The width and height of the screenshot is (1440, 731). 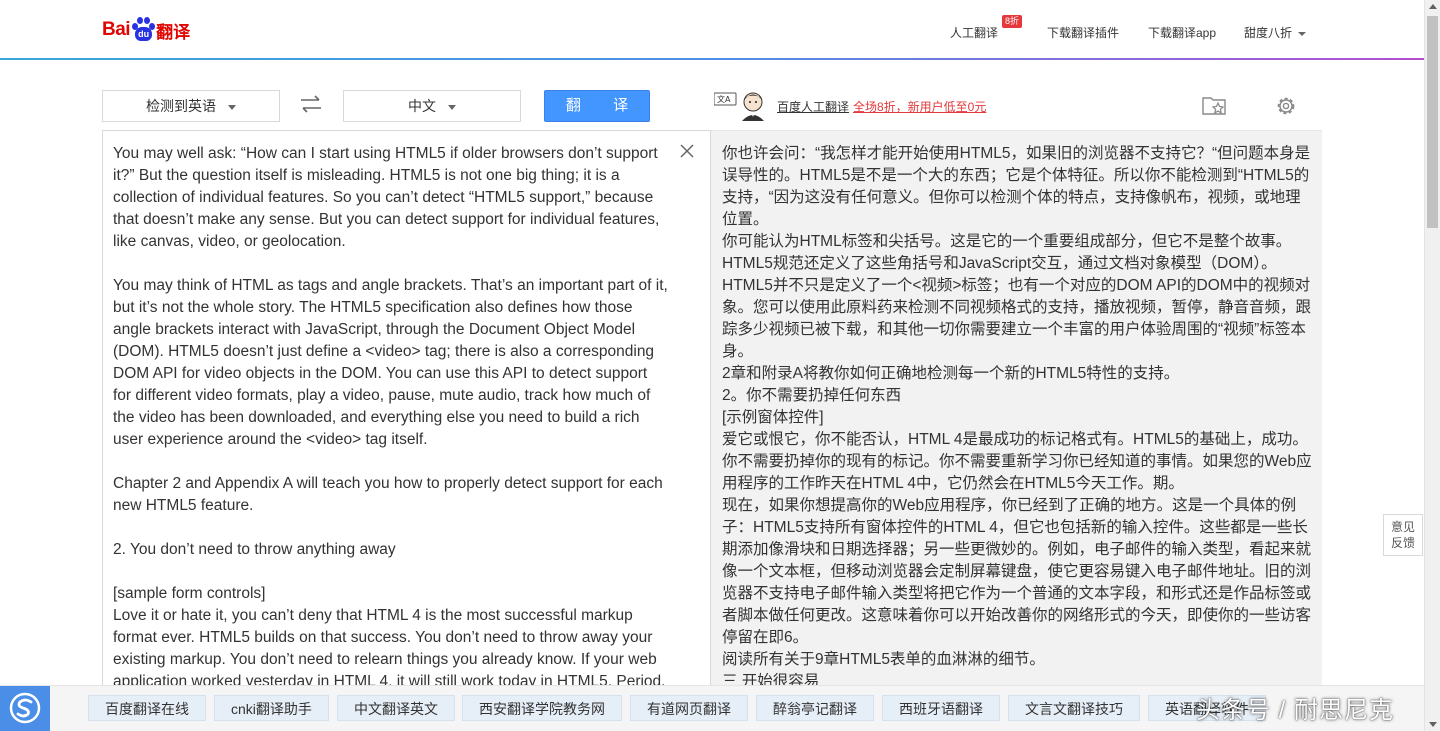 I want to click on baidu-translate-logo: Bai du 翻译, so click(x=146, y=30).